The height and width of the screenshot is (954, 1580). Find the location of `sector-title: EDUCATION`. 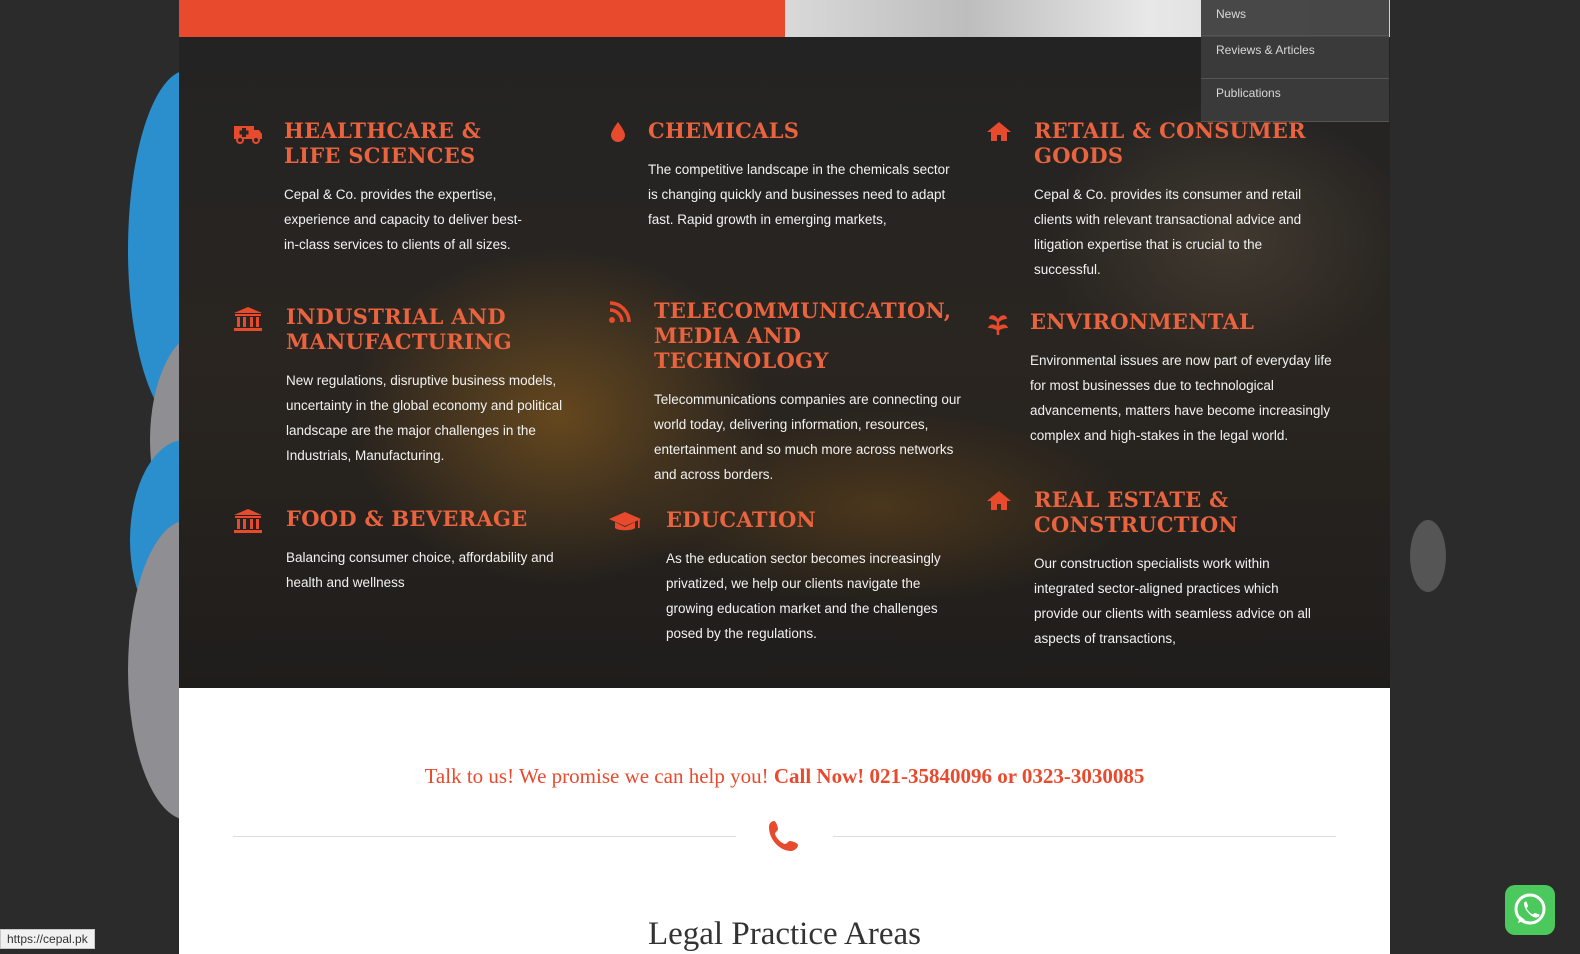

sector-title: EDUCATION is located at coordinates (741, 519).